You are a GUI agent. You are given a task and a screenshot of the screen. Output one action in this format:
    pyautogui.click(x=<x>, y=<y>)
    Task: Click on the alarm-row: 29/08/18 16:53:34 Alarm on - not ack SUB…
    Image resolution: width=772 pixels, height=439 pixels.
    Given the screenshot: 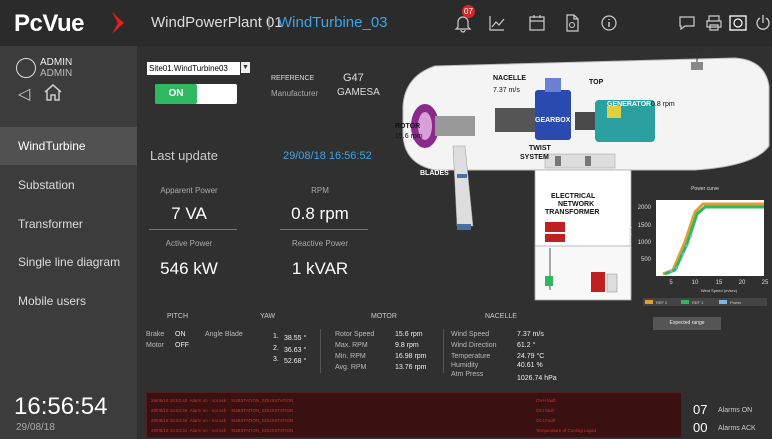 What is the action you would take?
    pyautogui.click(x=373, y=430)
    